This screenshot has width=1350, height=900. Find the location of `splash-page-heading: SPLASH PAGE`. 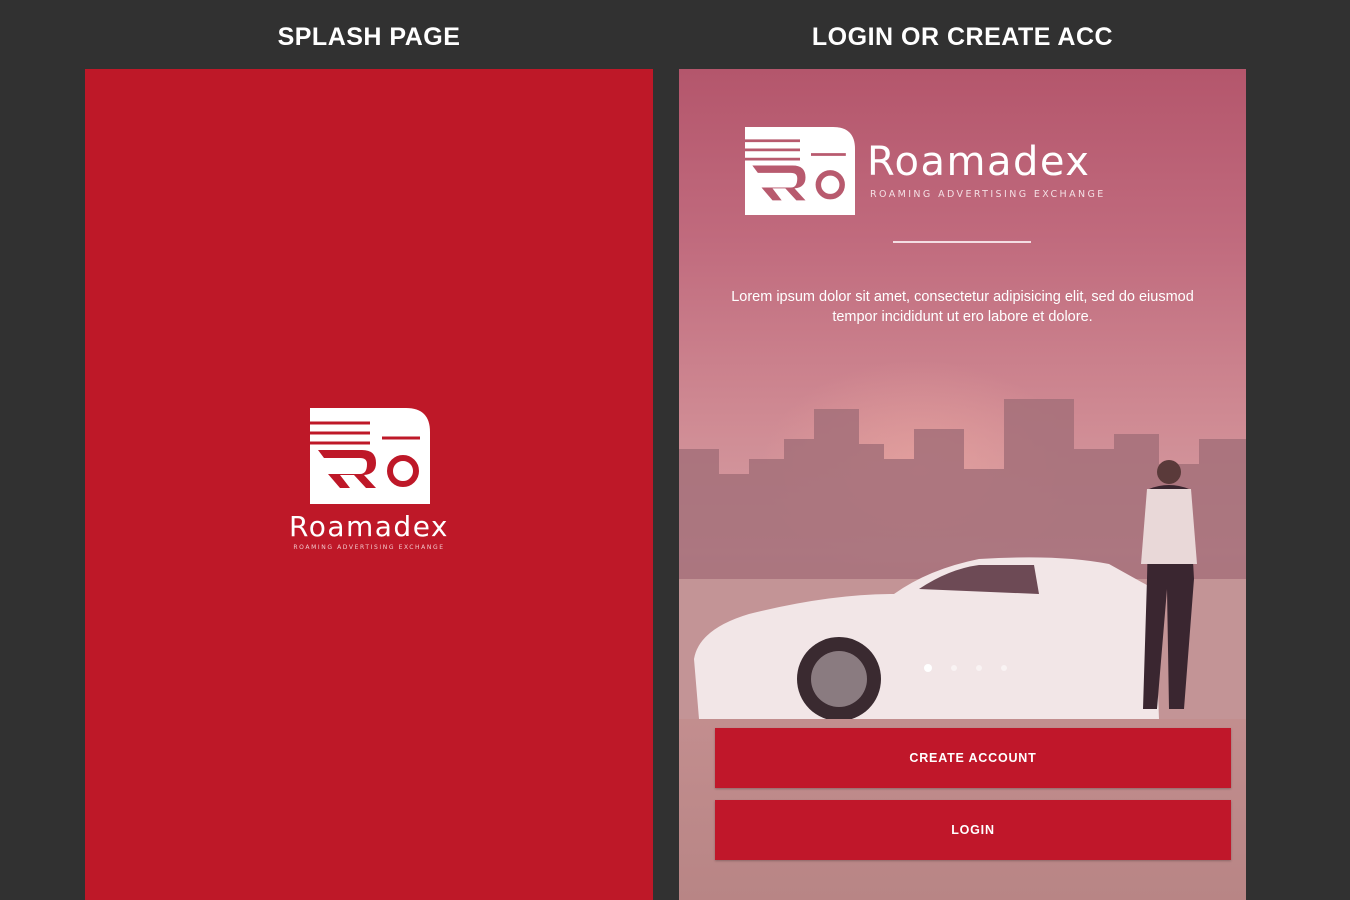

splash-page-heading: SPLASH PAGE is located at coordinates (369, 37).